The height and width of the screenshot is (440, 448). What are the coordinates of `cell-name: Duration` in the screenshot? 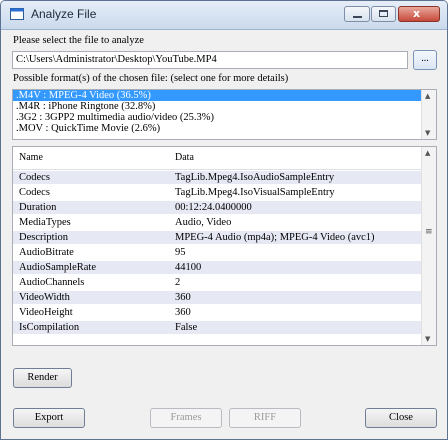 It's located at (38, 207).